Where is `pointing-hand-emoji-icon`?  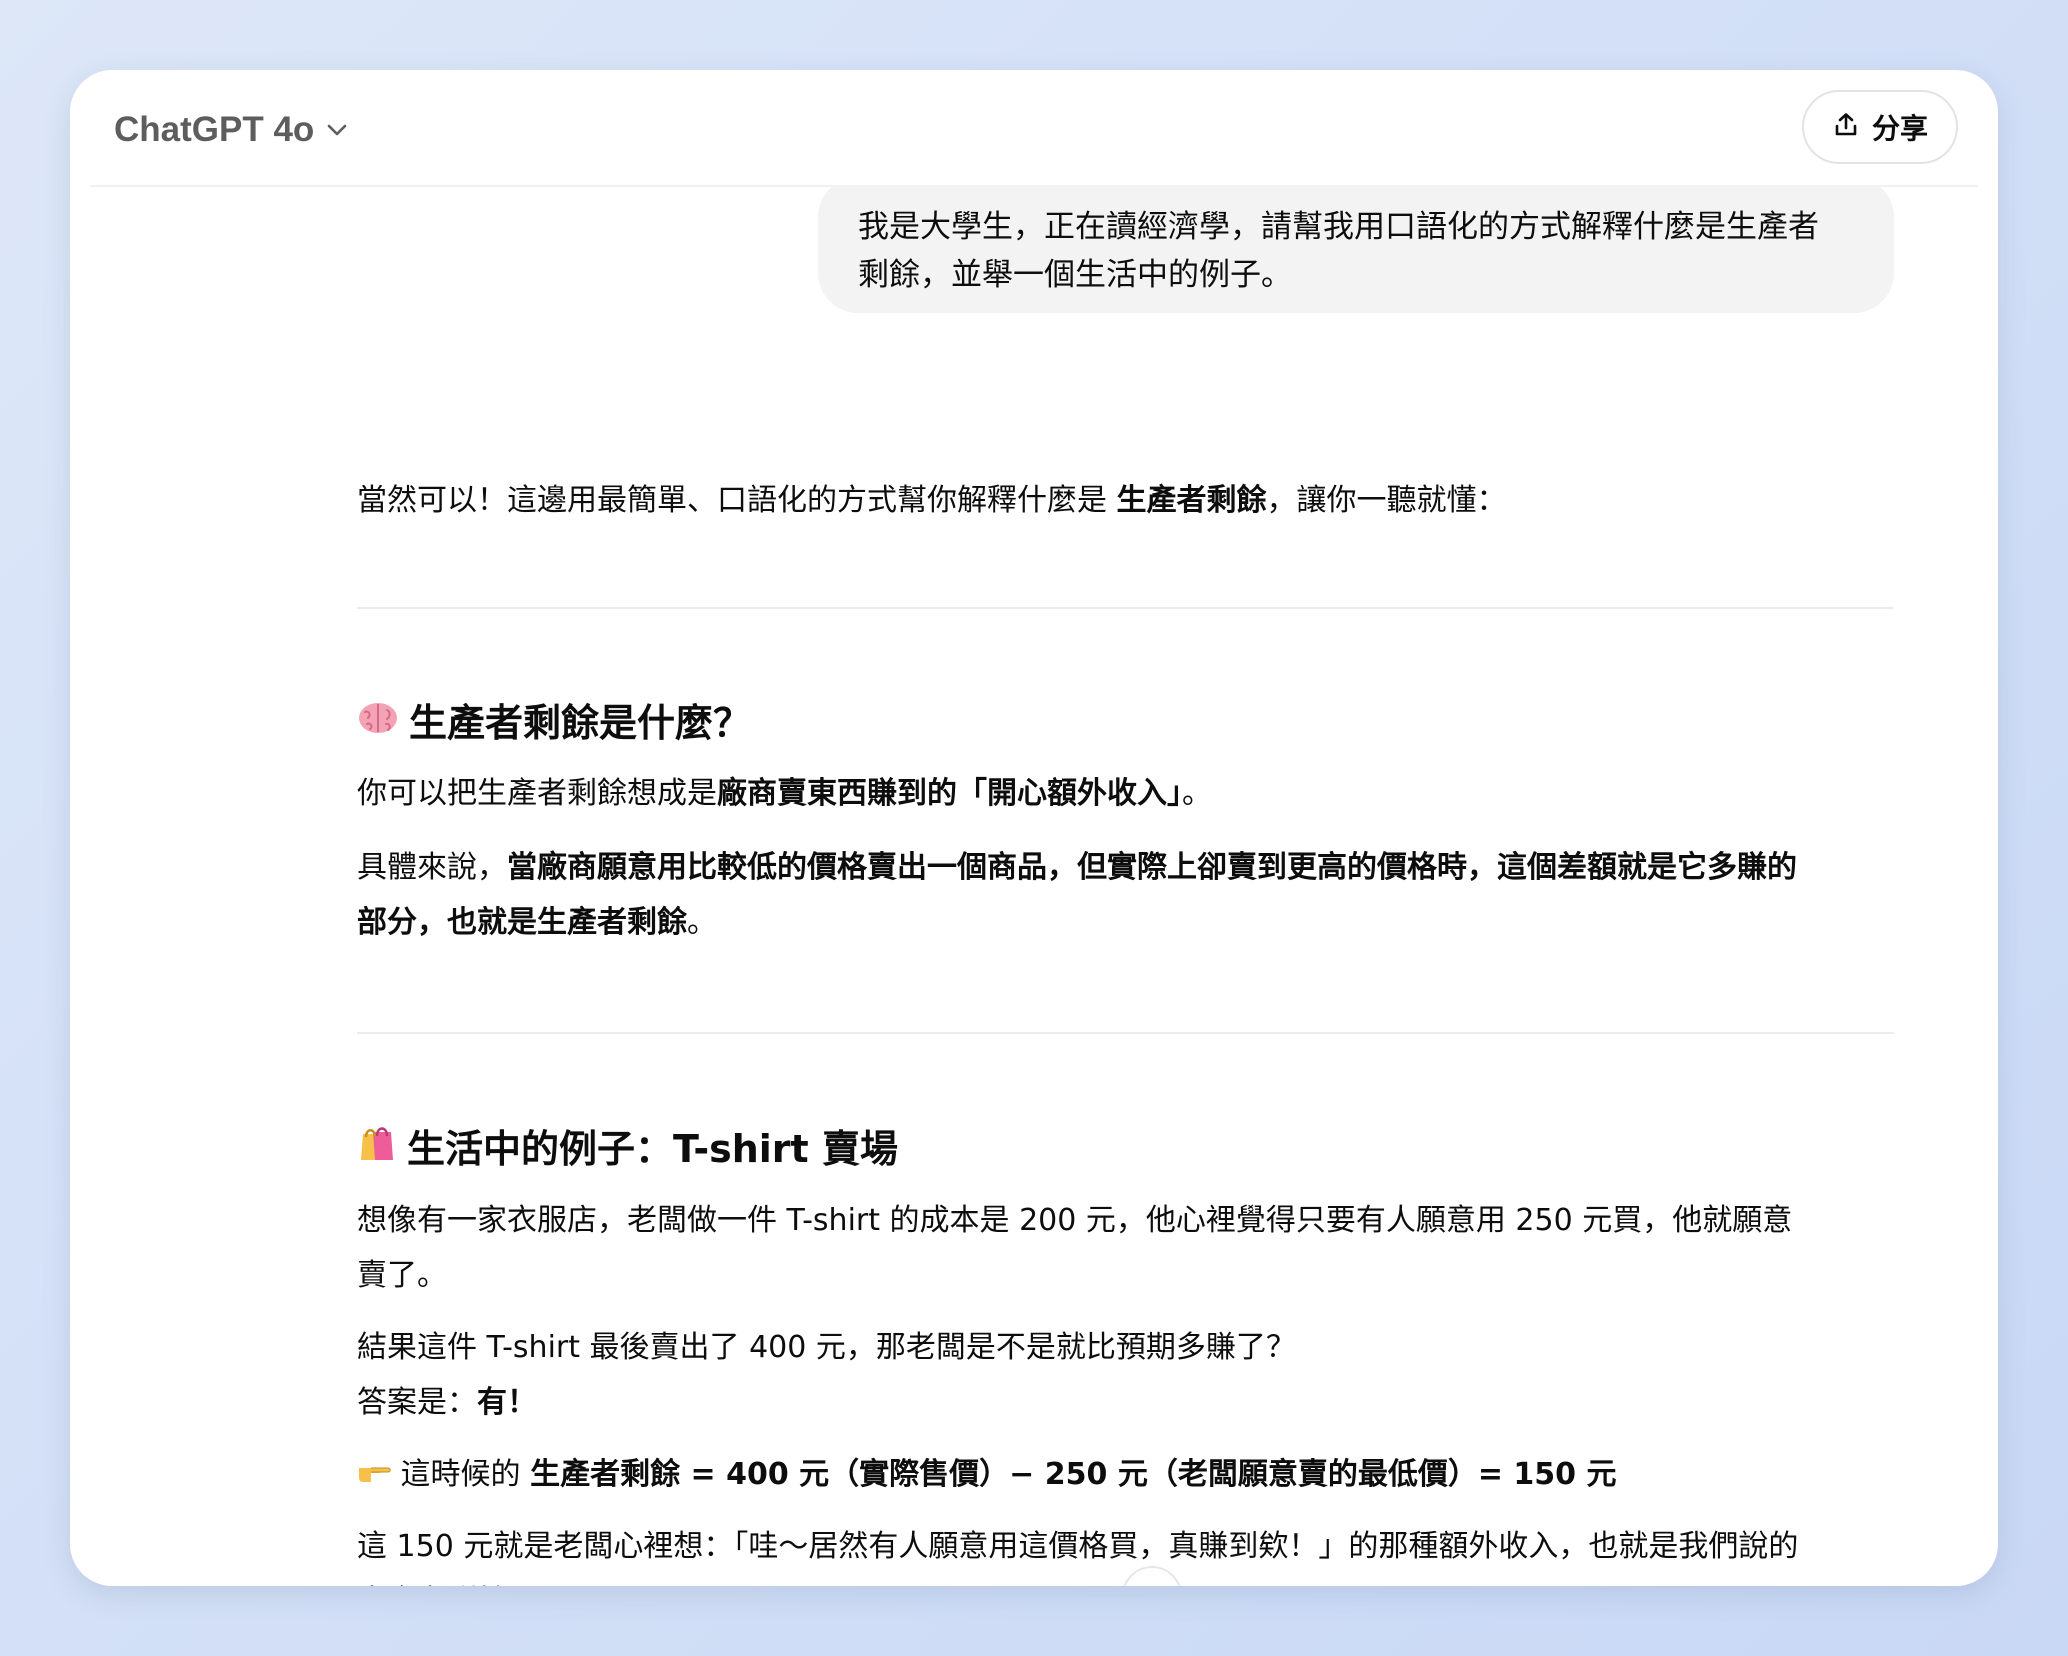
pointing-hand-emoji-icon is located at coordinates (374, 1475).